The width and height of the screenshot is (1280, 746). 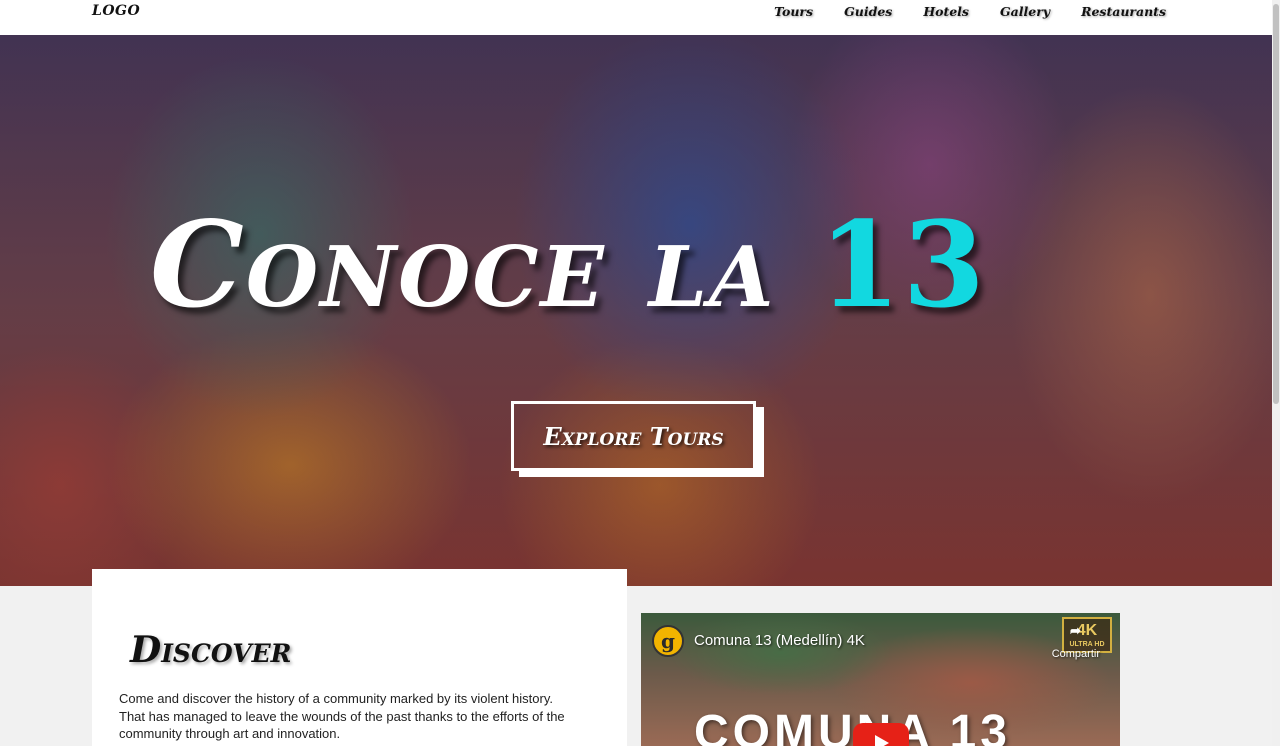 I want to click on explore-tours-label: Explore Tours, so click(x=633, y=436).